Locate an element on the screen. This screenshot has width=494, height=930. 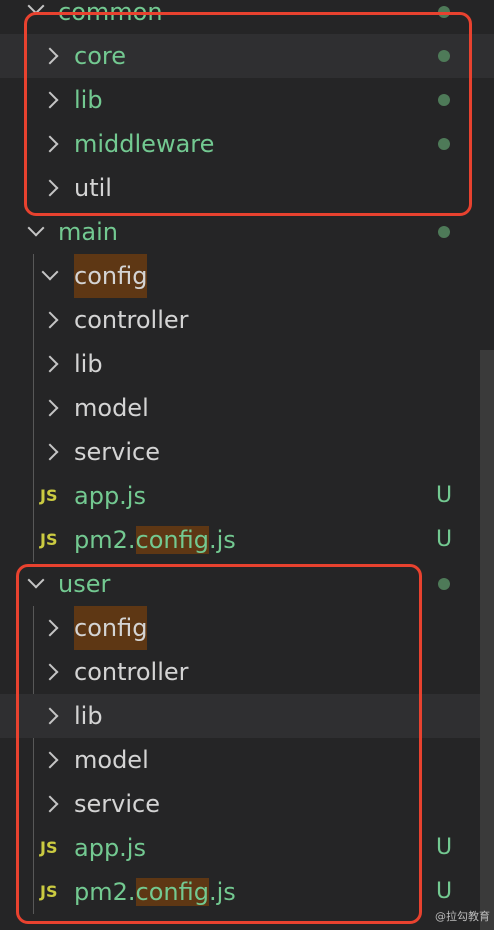
folder-label: model is located at coordinates (111, 408).